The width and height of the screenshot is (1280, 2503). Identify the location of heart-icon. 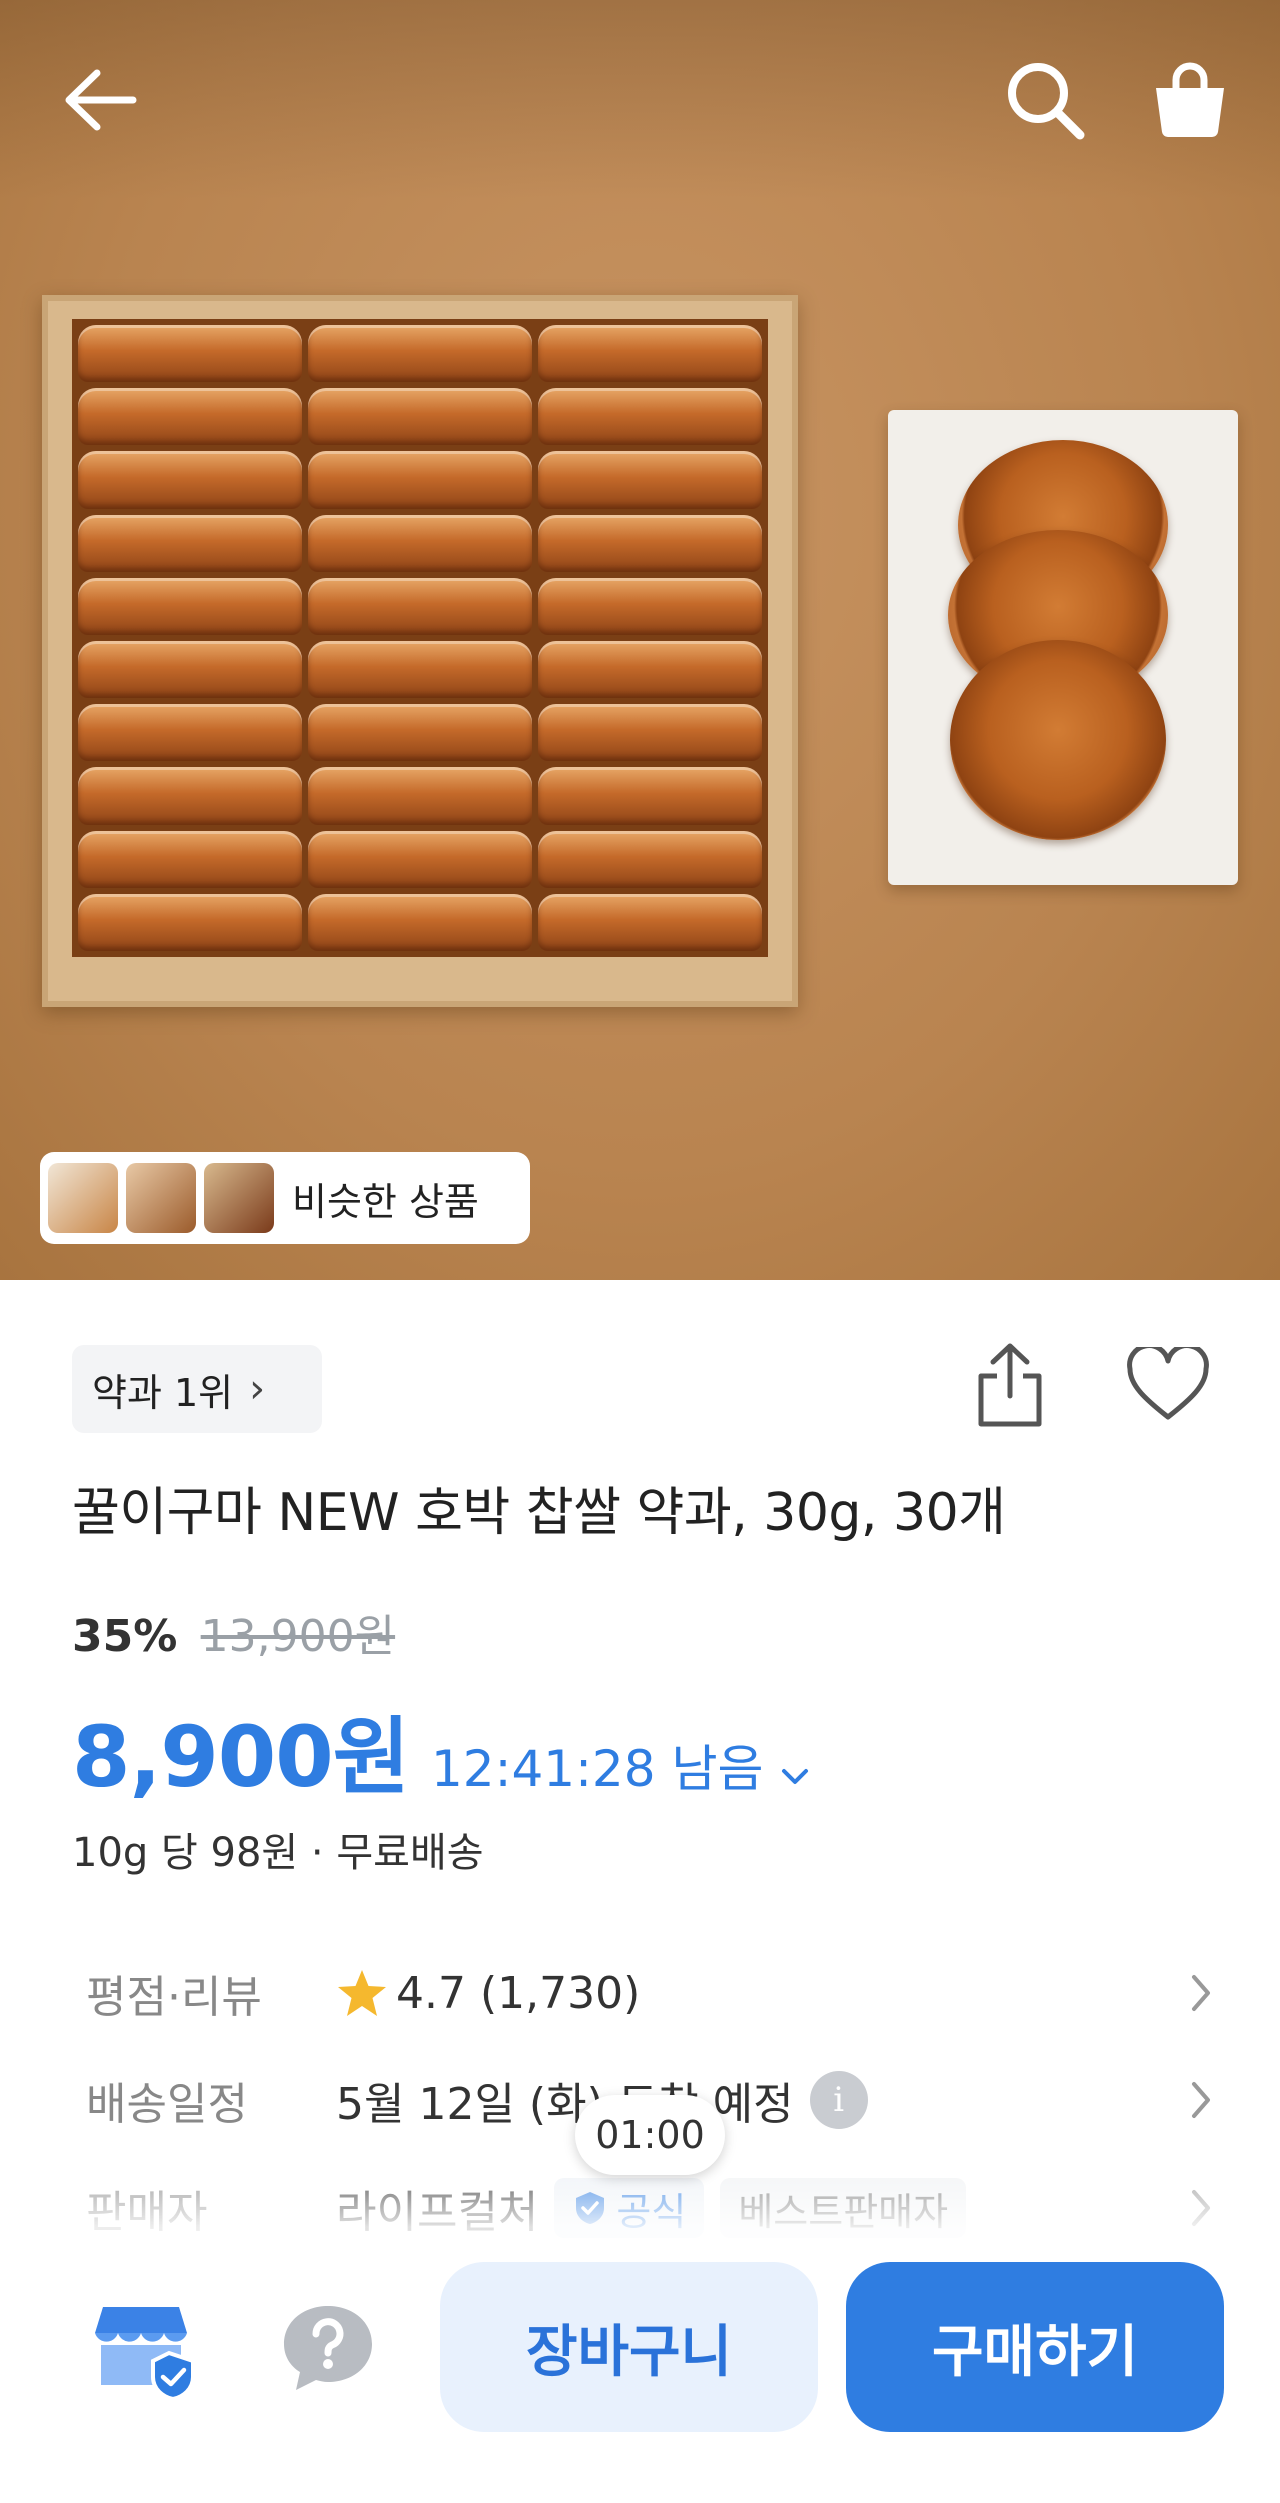
(1167, 1383).